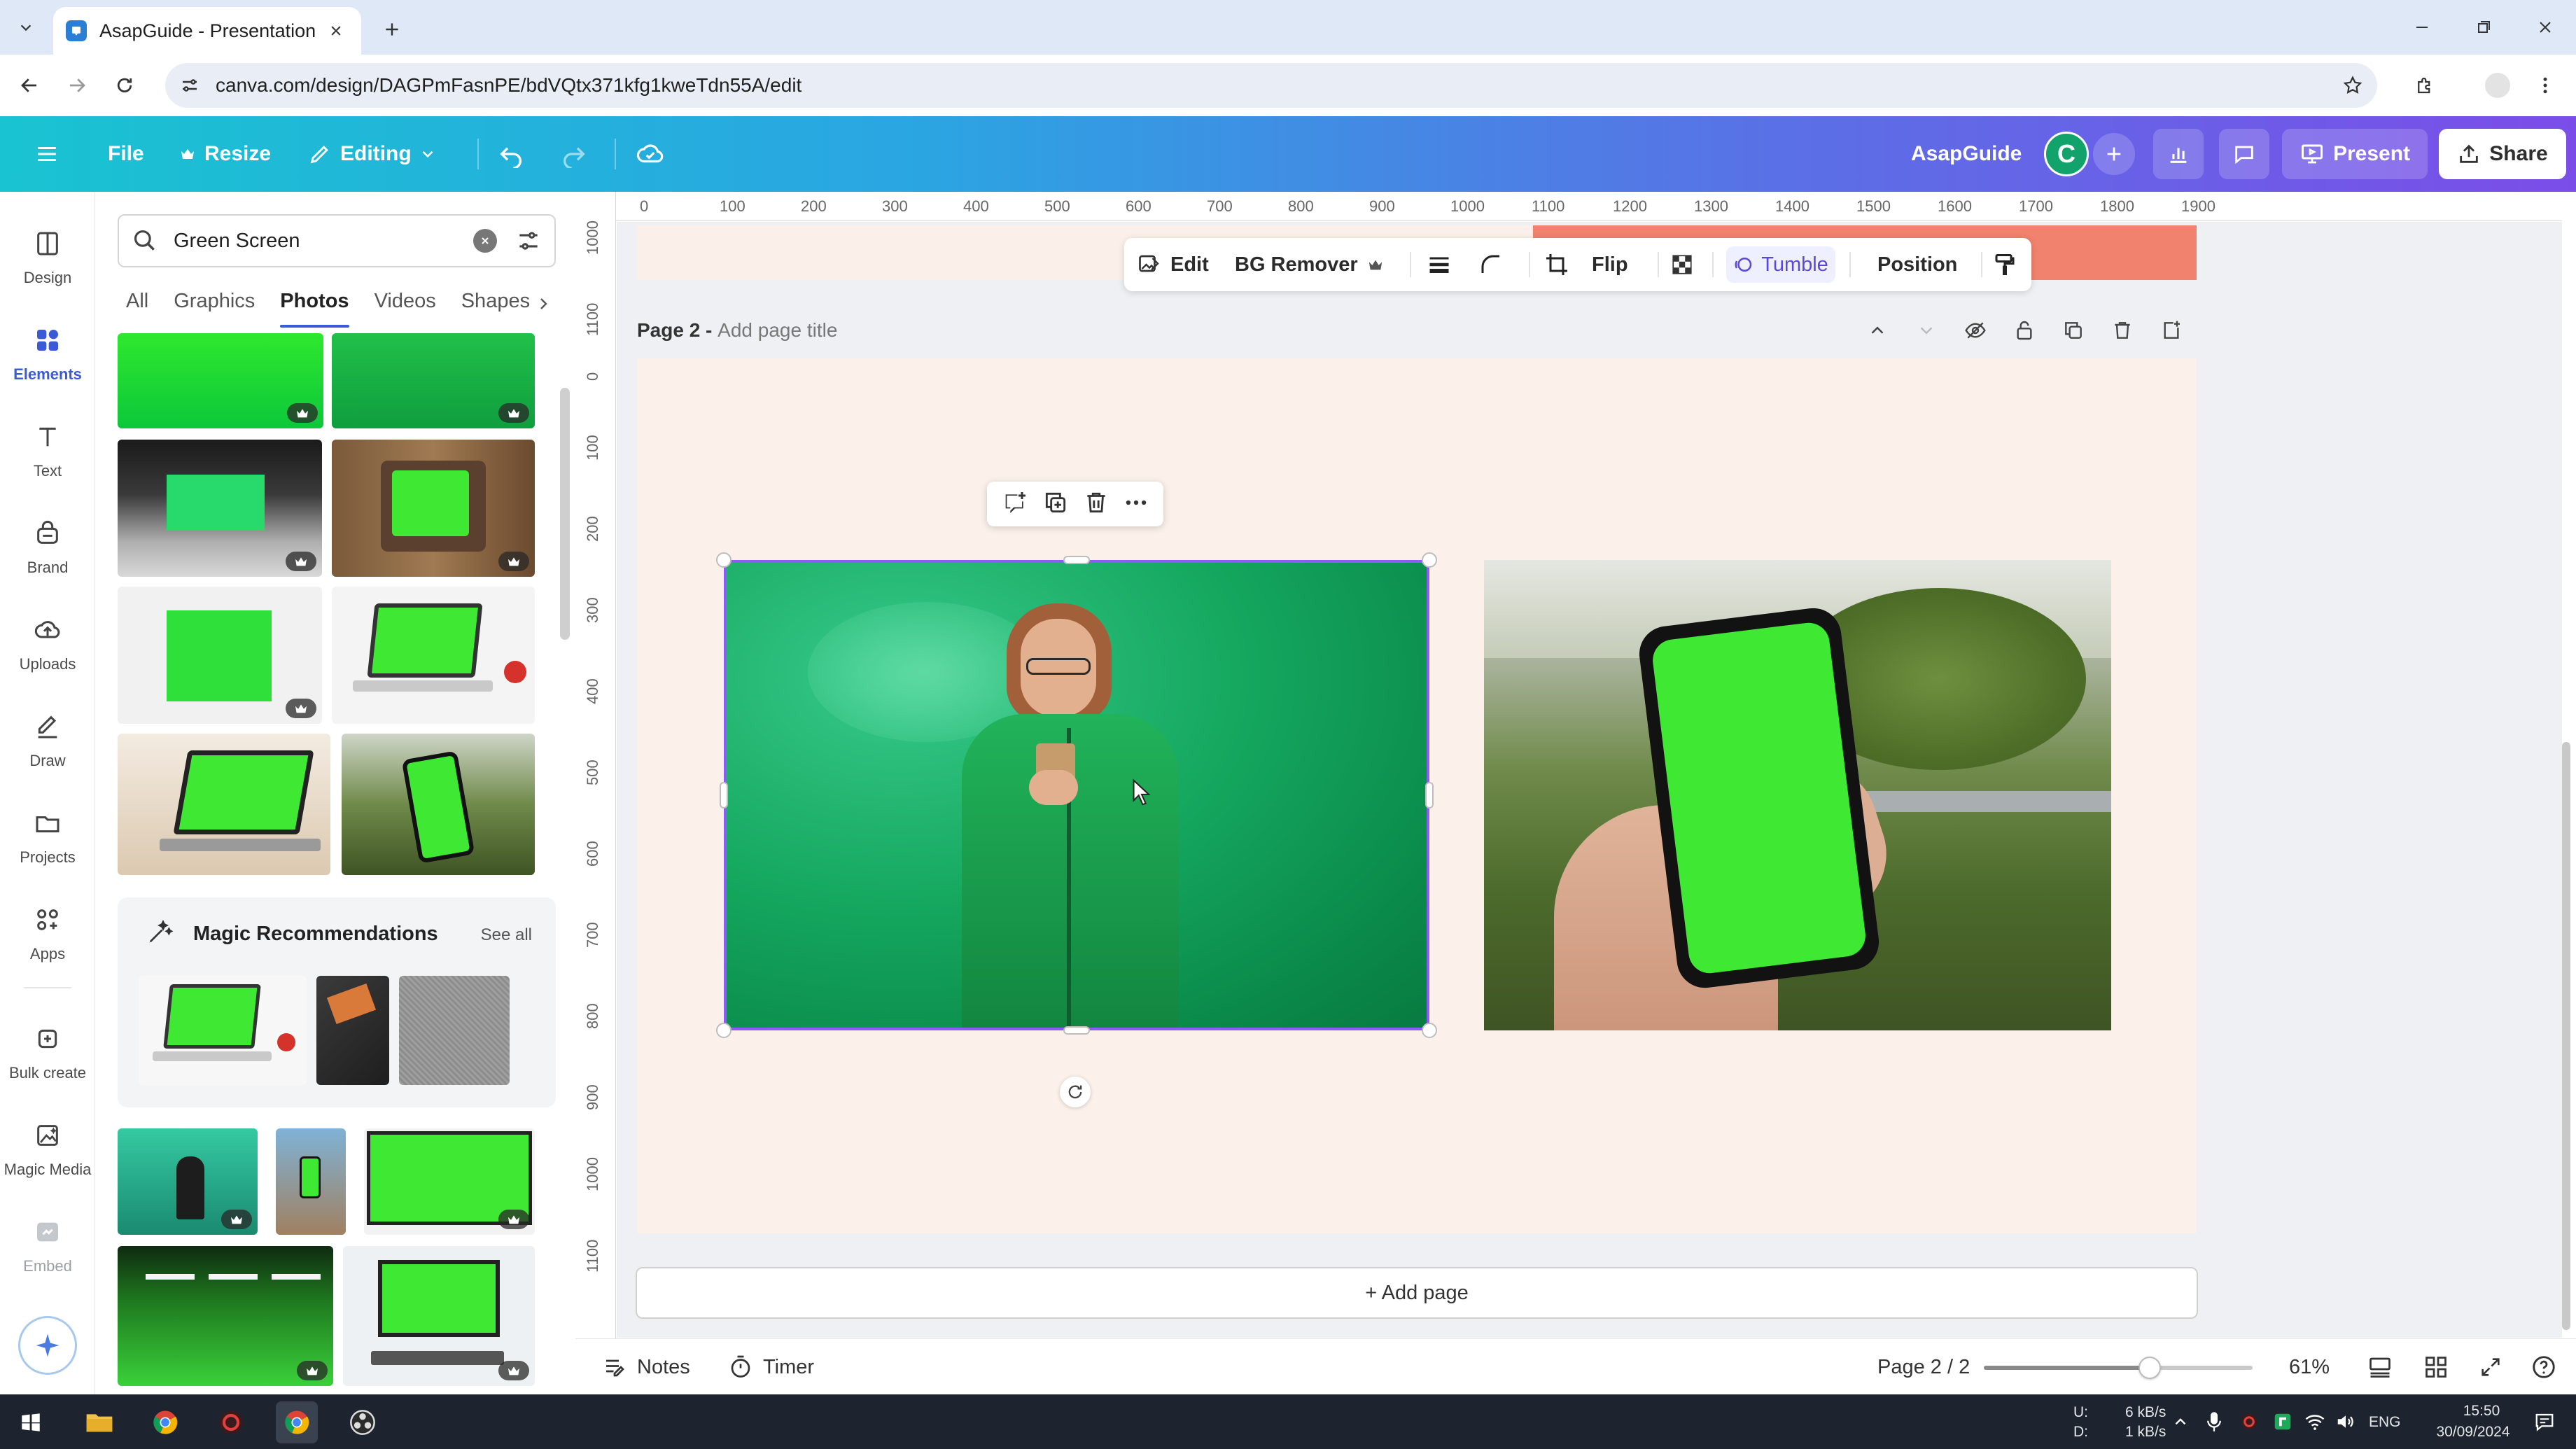 This screenshot has height=1449, width=2576. Describe the element at coordinates (47, 1051) in the screenshot. I see `rail-bulk-create: Bulk create` at that location.